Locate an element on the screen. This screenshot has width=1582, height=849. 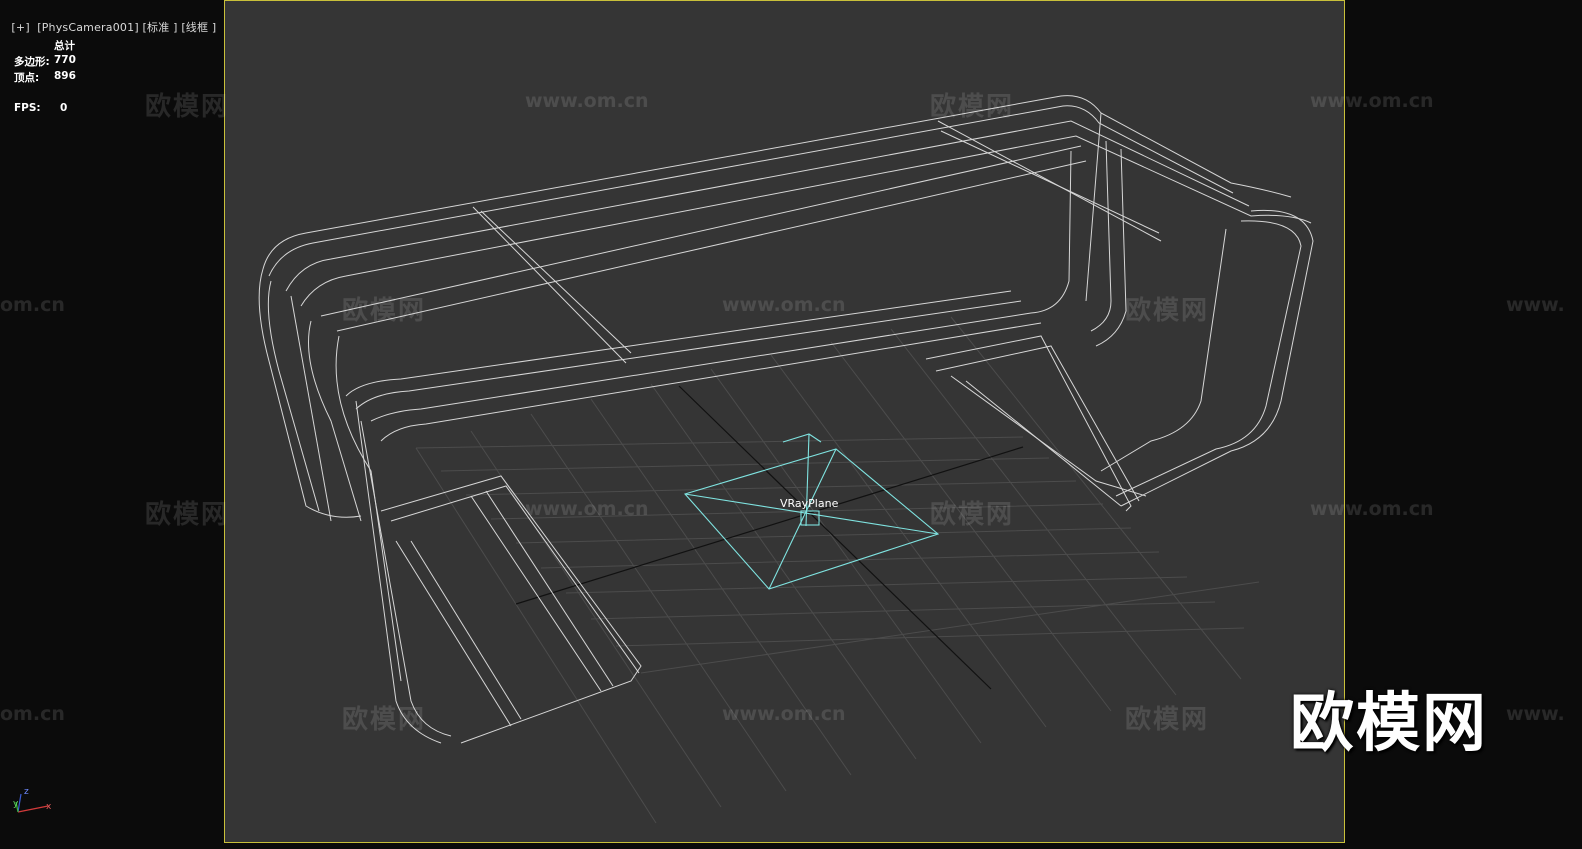
viewport-label-menu: [+] [PhysCamera001] [标准 ] [线框 ] is located at coordinates (110, 20).